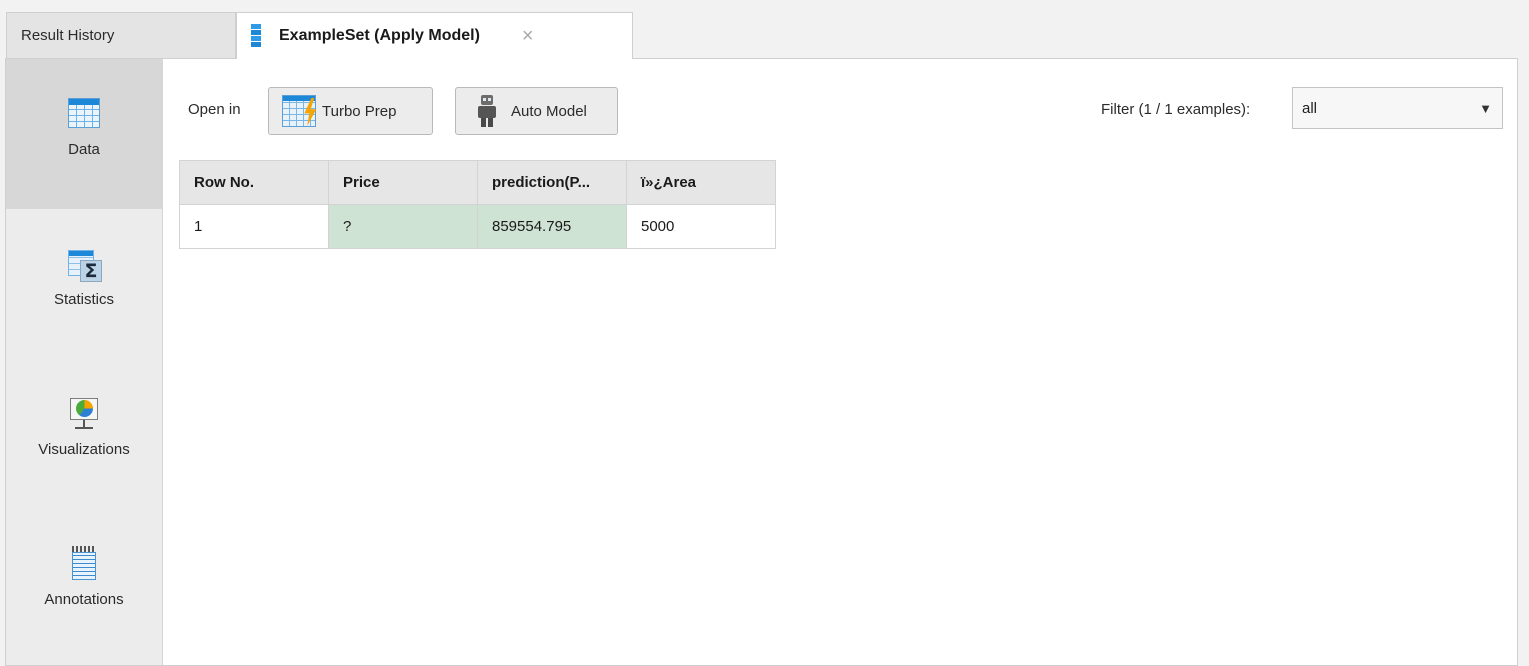  I want to click on sidebar-item-visualizations: Visualizations, so click(84, 434).